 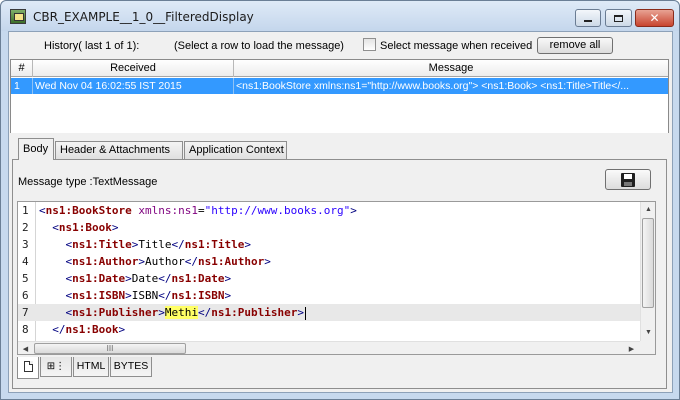 I want to click on select-on-receive-checkbox, so click(x=369, y=44).